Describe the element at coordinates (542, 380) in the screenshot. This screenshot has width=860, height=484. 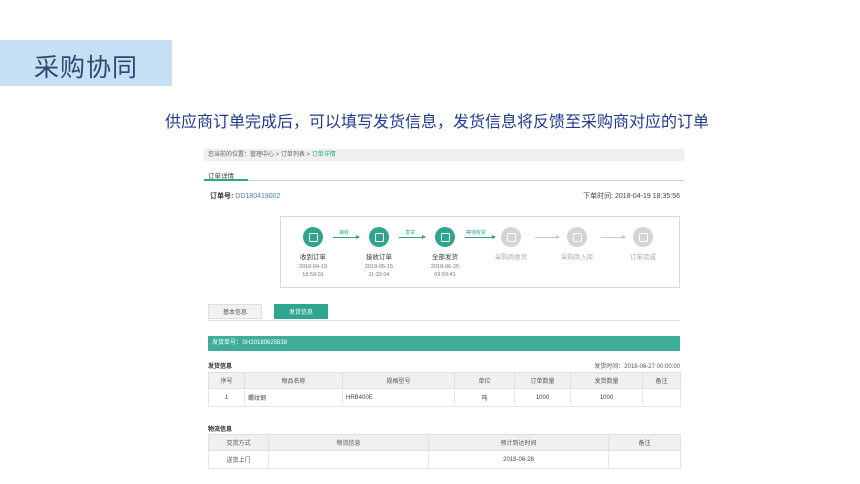
I see `column-header: 订单数量` at that location.